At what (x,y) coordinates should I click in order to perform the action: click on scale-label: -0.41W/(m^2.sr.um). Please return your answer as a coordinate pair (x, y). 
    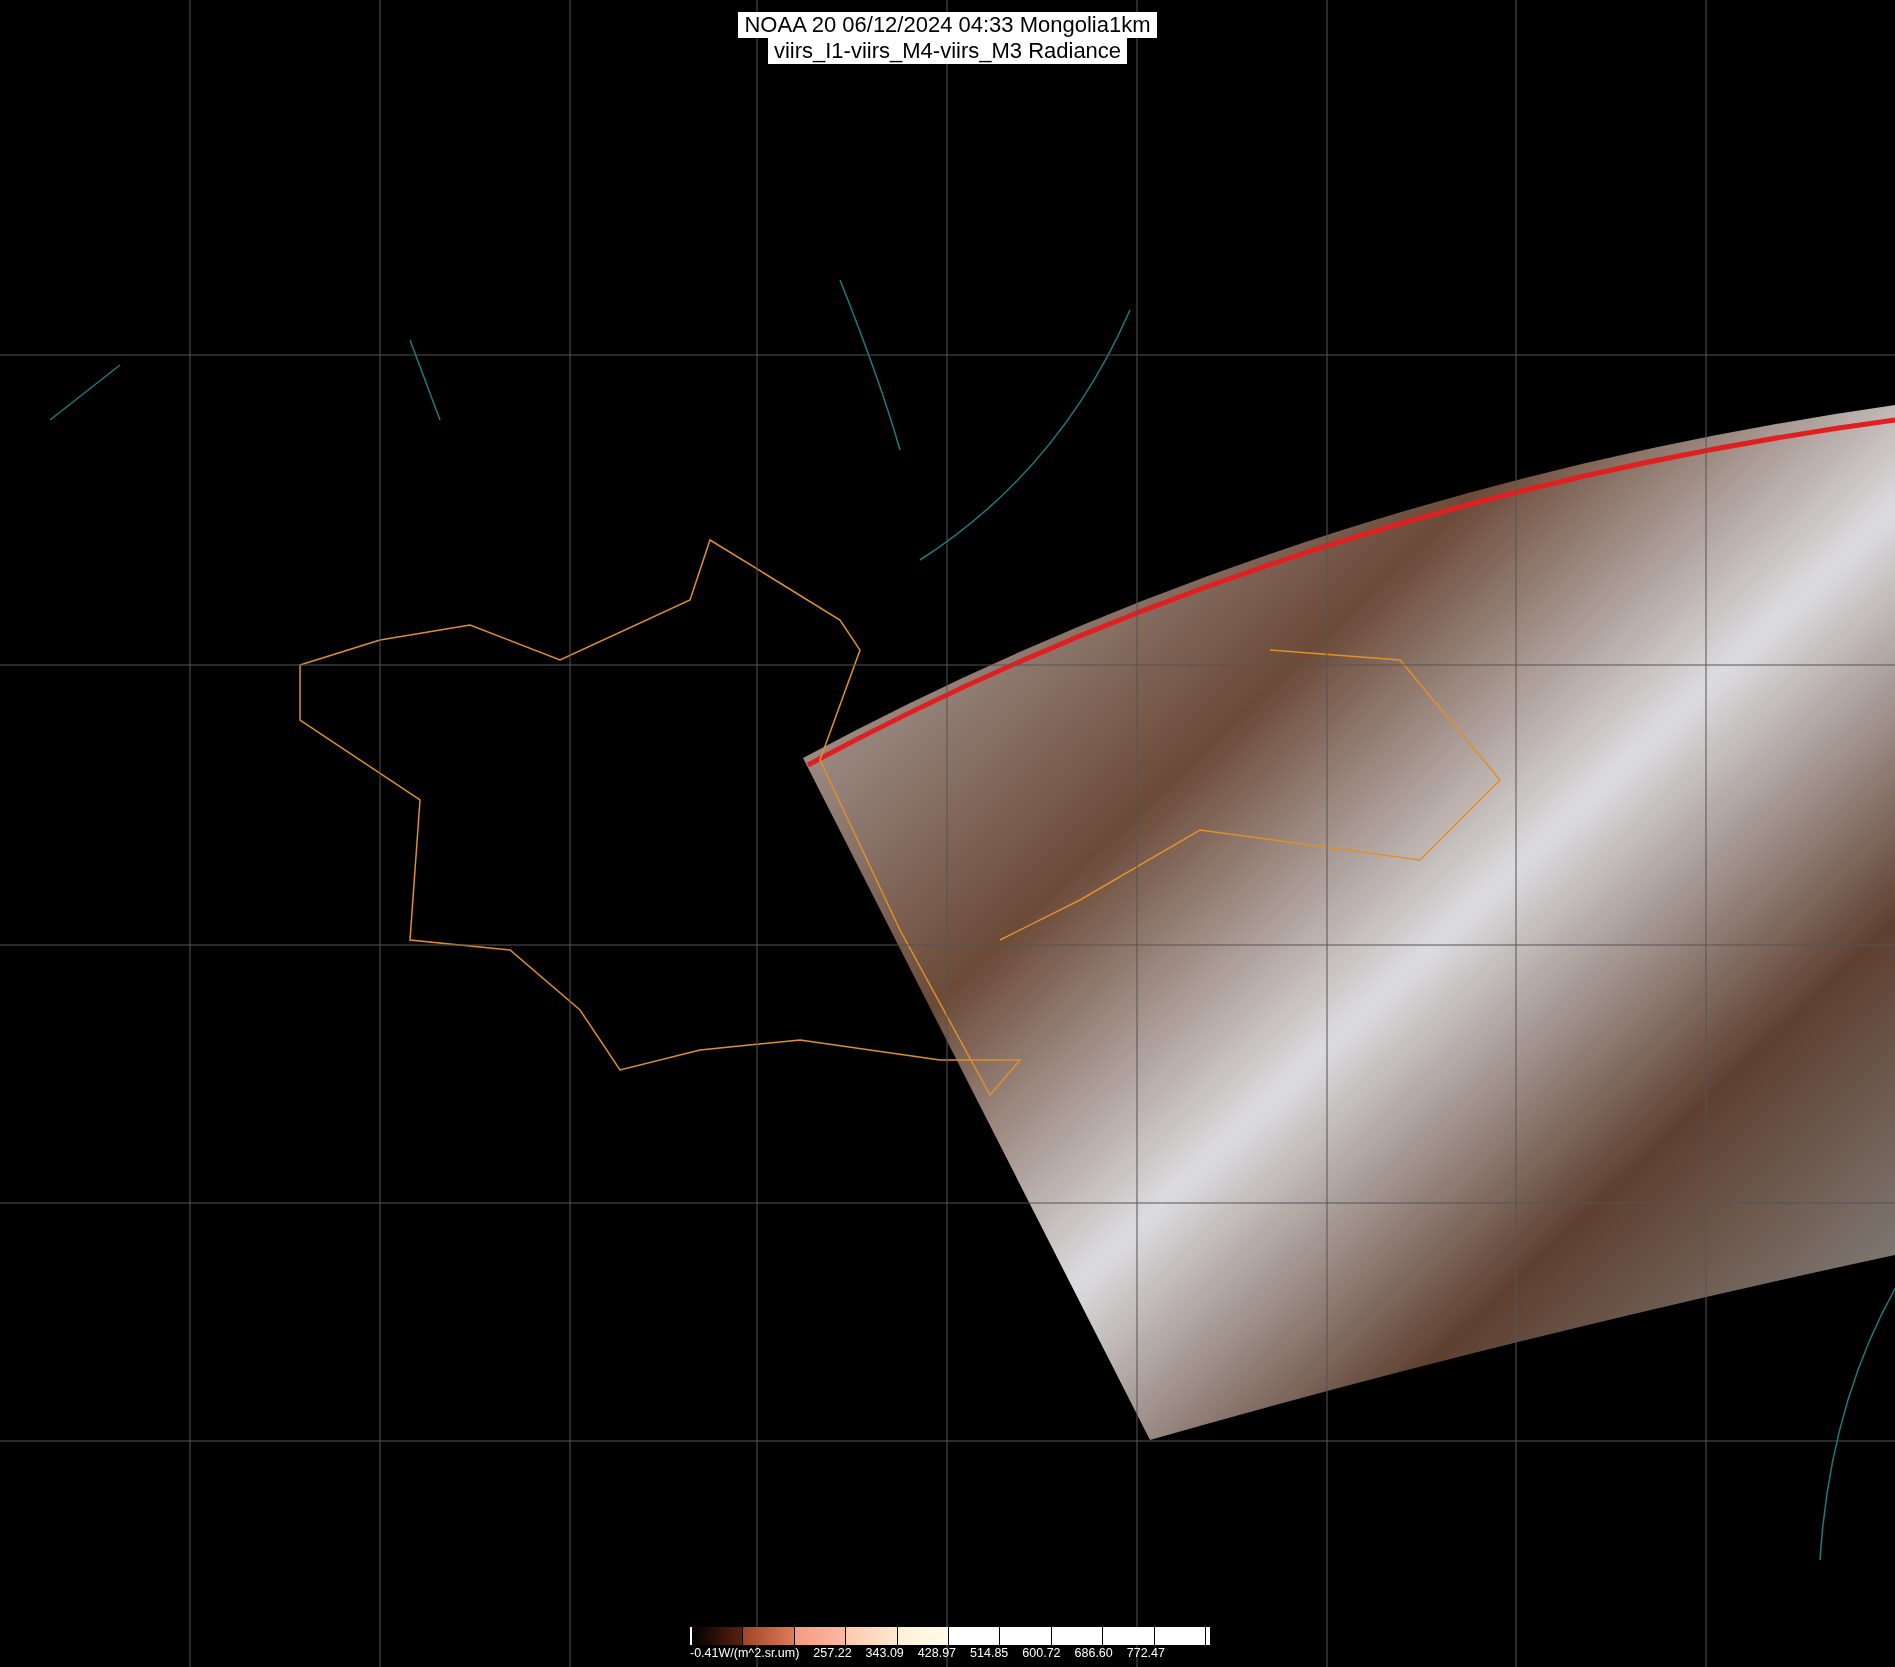
    Looking at the image, I should click on (745, 1653).